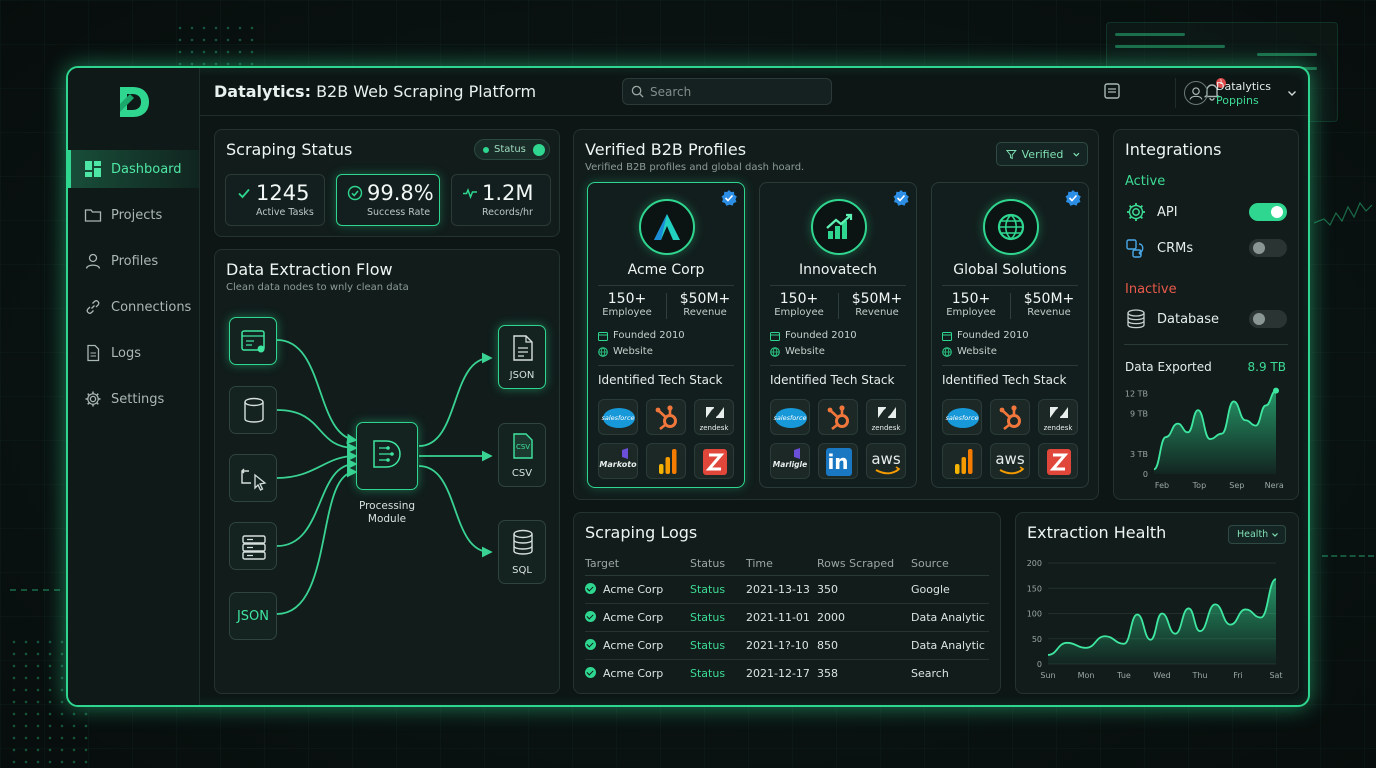 The height and width of the screenshot is (768, 1376). What do you see at coordinates (387, 456) in the screenshot?
I see `processing-module-node` at bounding box center [387, 456].